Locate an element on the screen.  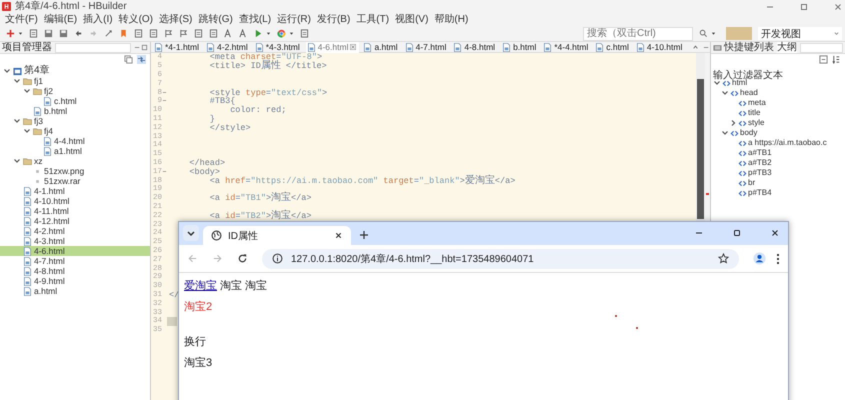
bookmark-icon is located at coordinates (123, 33).